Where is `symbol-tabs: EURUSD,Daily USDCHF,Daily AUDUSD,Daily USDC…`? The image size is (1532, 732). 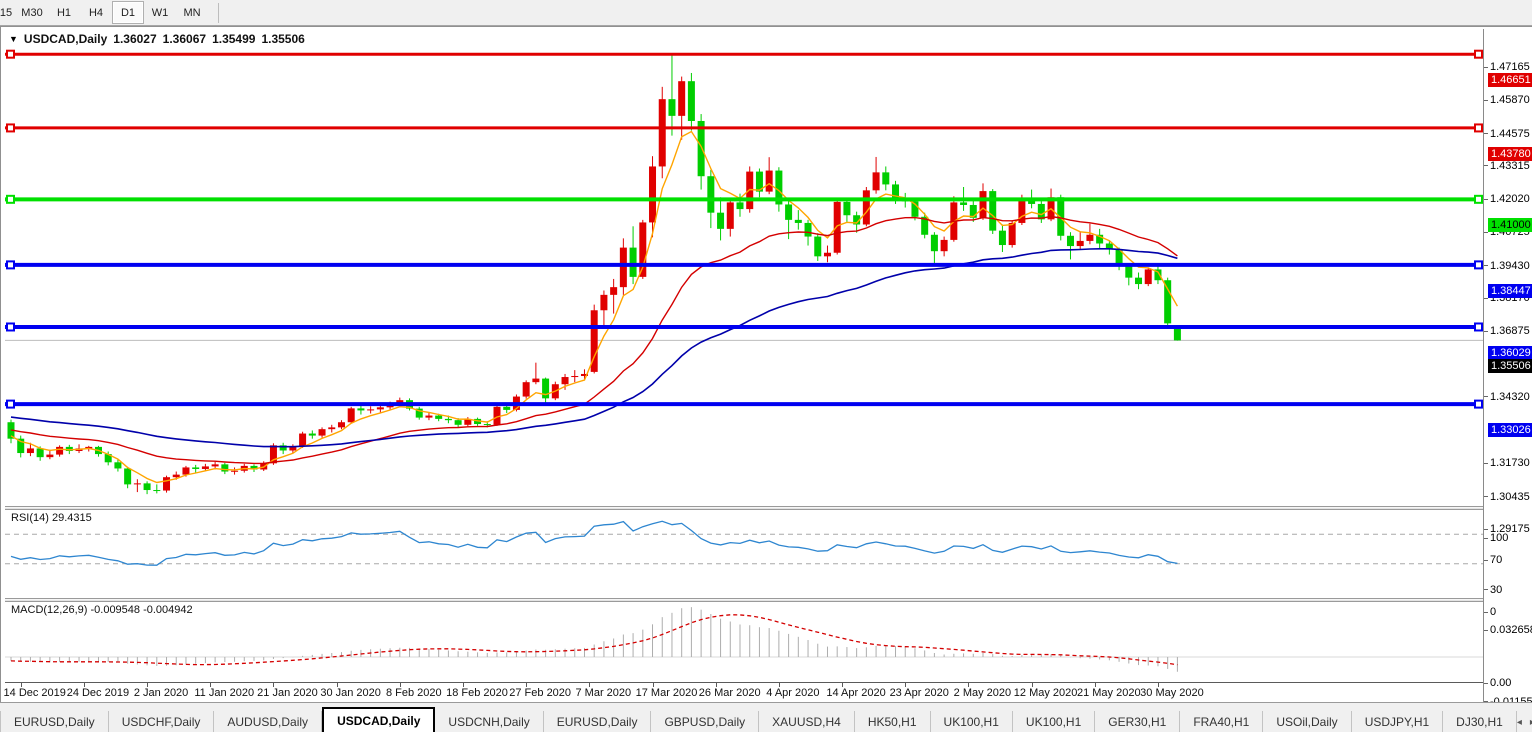 symbol-tabs: EURUSD,Daily USDCHF,Daily AUDUSD,Daily USDC… is located at coordinates (758, 719).